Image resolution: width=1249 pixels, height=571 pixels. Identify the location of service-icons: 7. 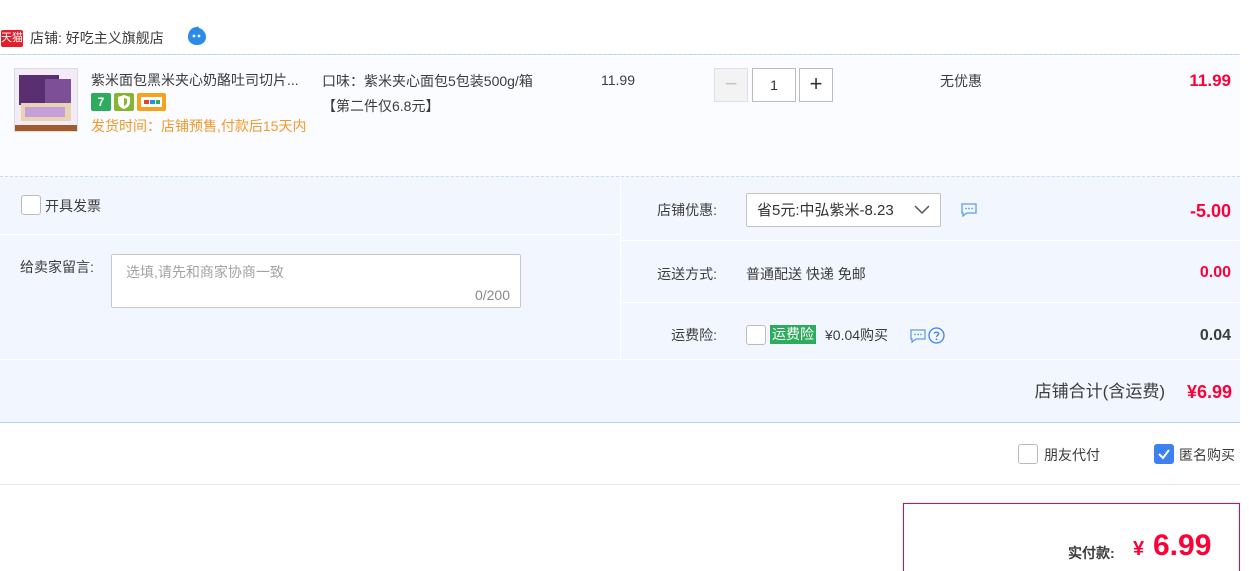
(128, 102).